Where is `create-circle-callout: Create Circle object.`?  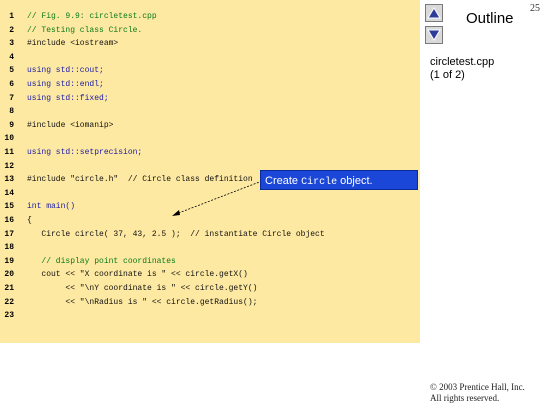 create-circle-callout: Create Circle object. is located at coordinates (339, 180).